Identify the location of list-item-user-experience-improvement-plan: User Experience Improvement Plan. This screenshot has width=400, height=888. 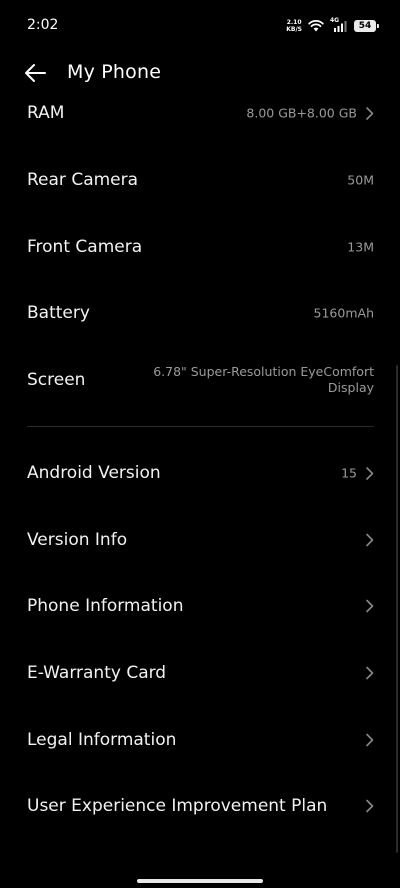
(200, 806).